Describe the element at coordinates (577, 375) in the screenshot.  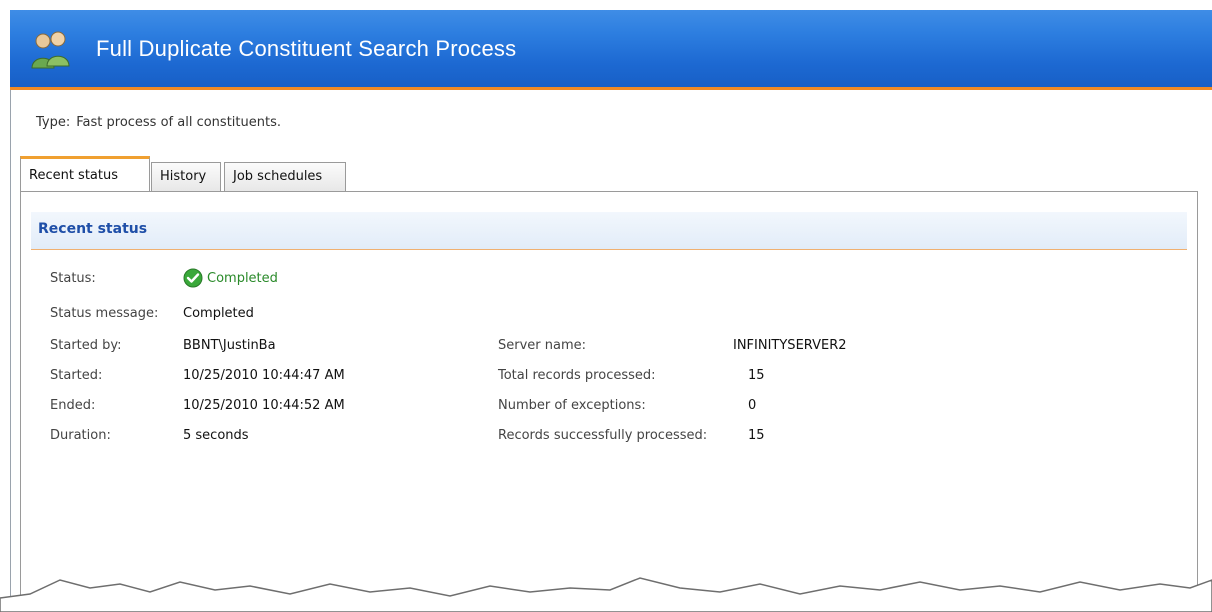
I see `total-records-label: Total records processed:` at that location.